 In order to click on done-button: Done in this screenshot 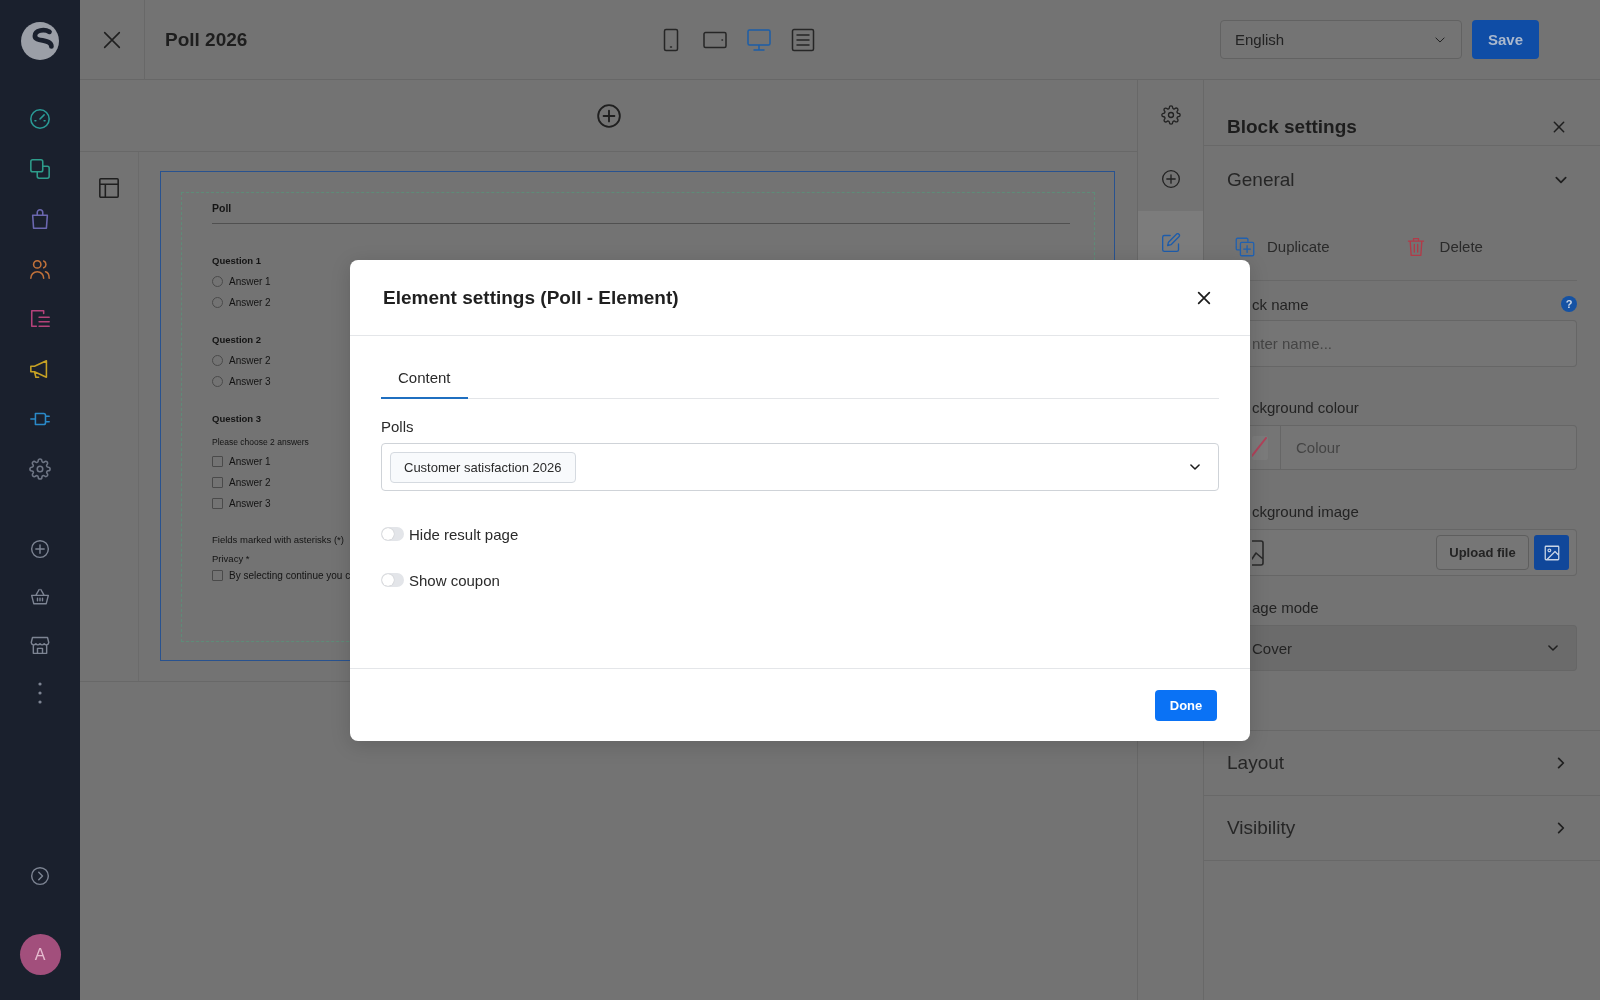, I will do `click(1186, 705)`.